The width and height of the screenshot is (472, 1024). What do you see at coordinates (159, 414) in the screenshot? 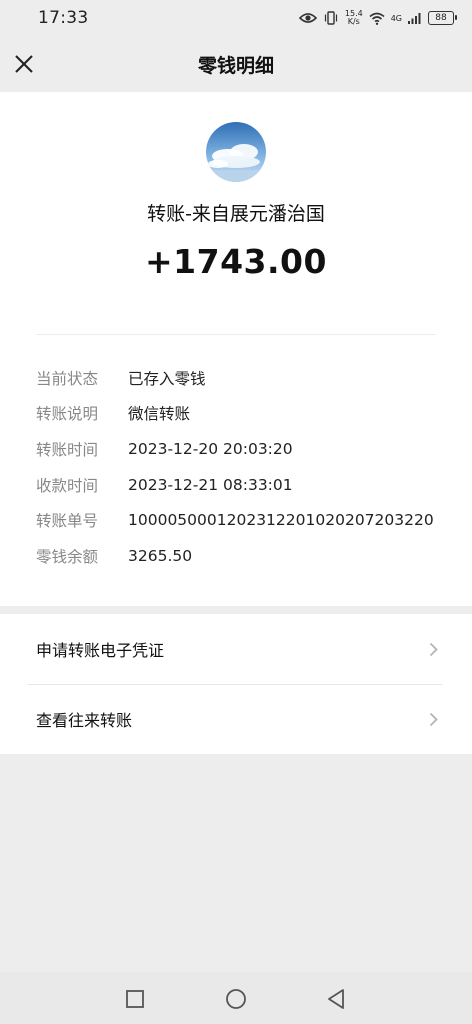
I see `detail-value: 微信转账` at bounding box center [159, 414].